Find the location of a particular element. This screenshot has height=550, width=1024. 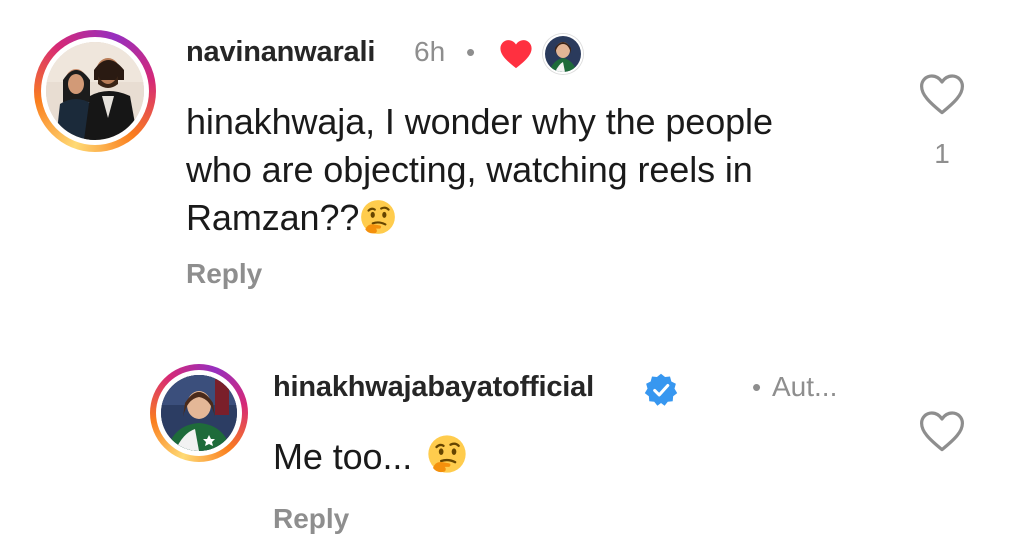

liked-by-author-heart-icon is located at coordinates (516, 54).